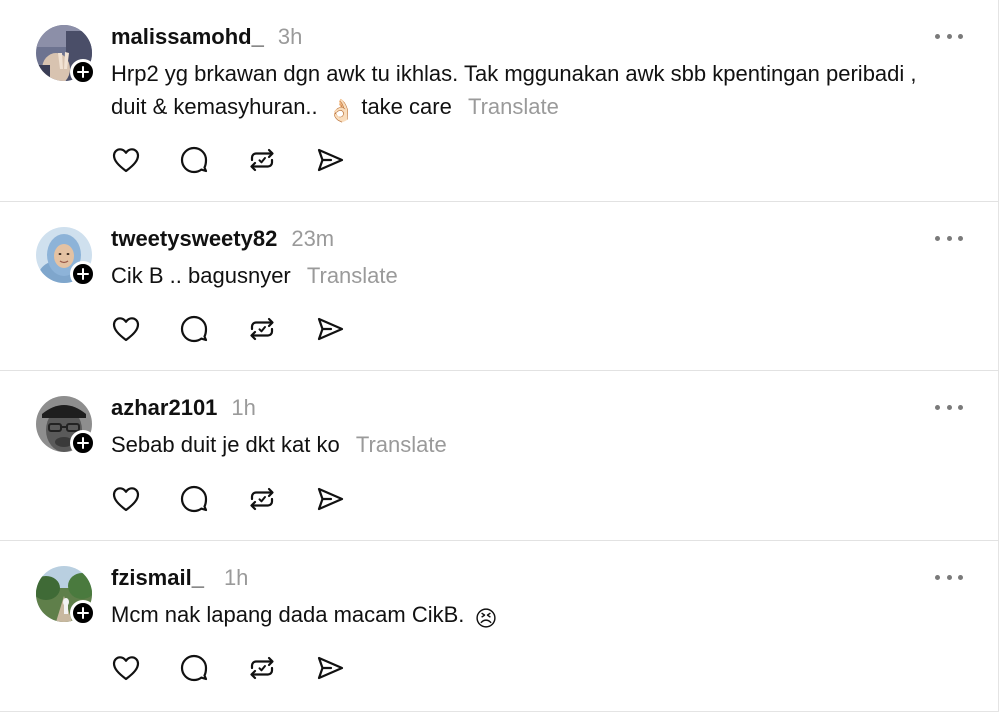 The height and width of the screenshot is (713, 1000). Describe the element at coordinates (521, 444) in the screenshot. I see `post-text: Sebab duit je dkt kat ko Translate` at that location.